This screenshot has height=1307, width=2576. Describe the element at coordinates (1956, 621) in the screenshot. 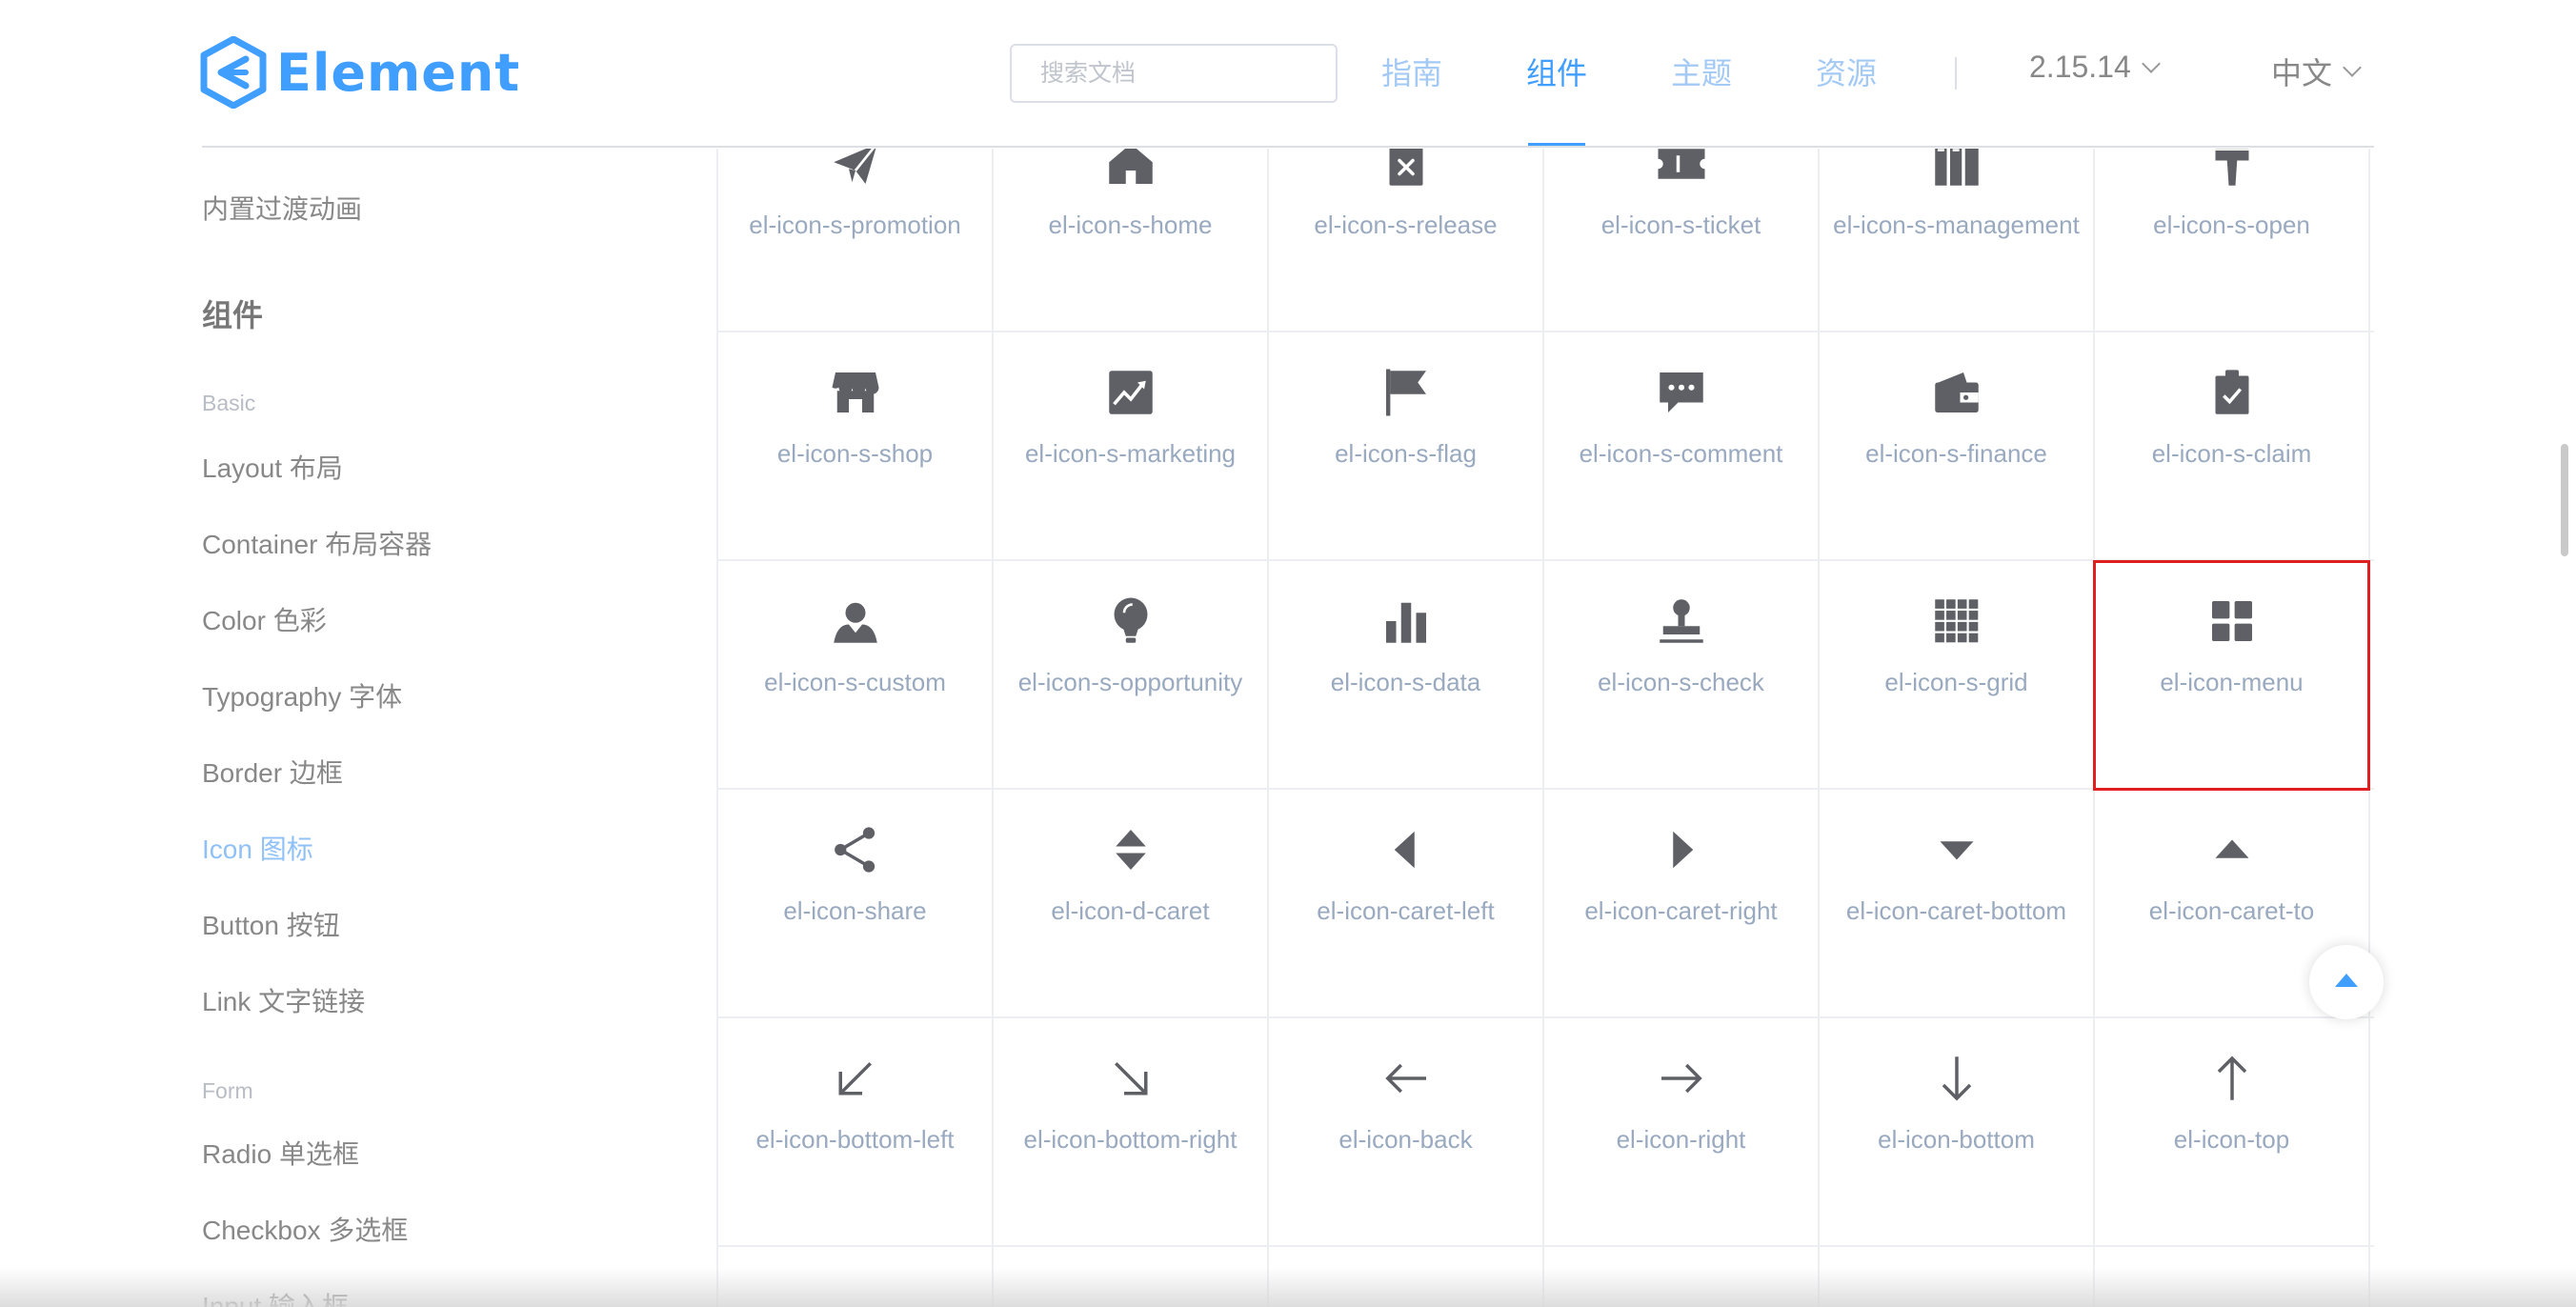

I see `grid-icon` at that location.